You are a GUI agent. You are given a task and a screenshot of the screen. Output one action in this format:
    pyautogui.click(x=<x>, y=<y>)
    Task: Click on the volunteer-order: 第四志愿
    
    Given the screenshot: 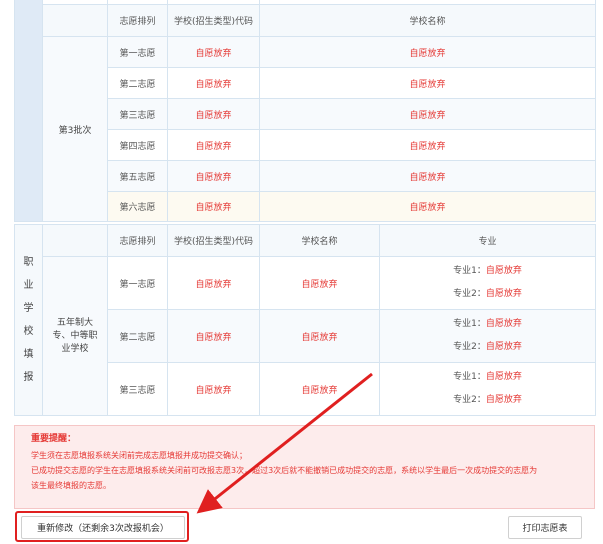 What is the action you would take?
    pyautogui.click(x=137, y=145)
    